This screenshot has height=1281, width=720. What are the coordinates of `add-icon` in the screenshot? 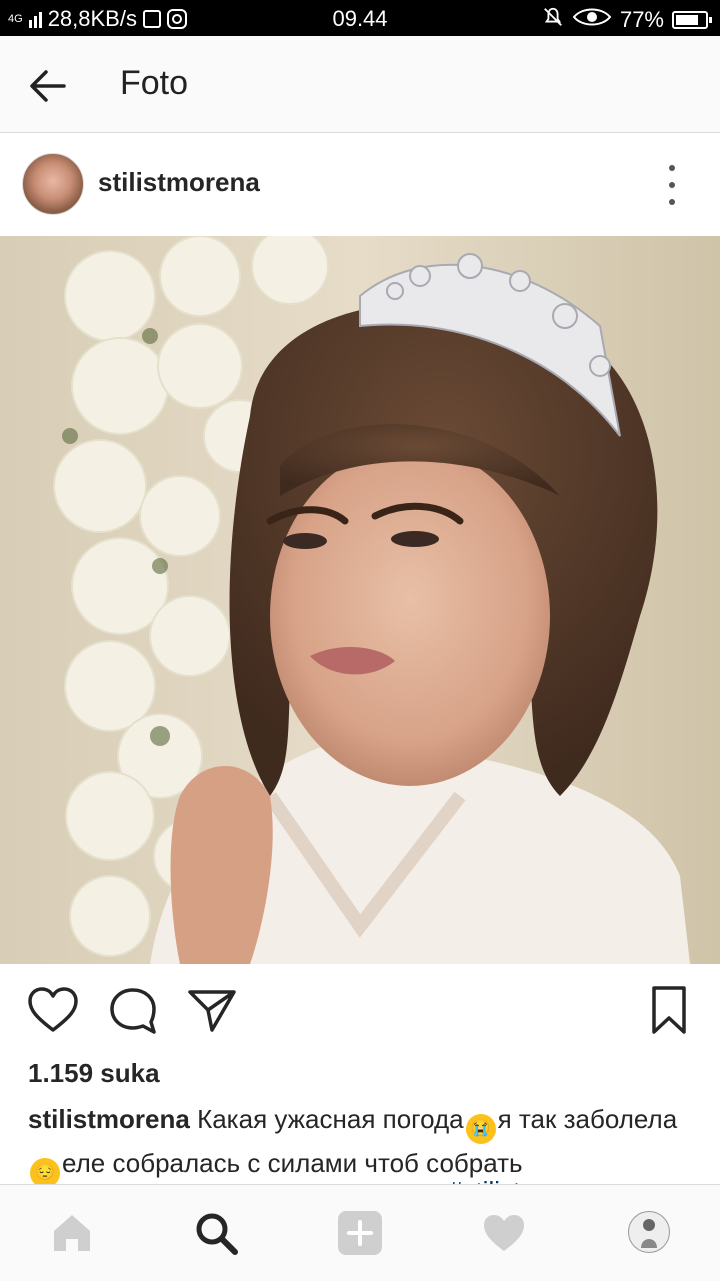 It's located at (360, 1233).